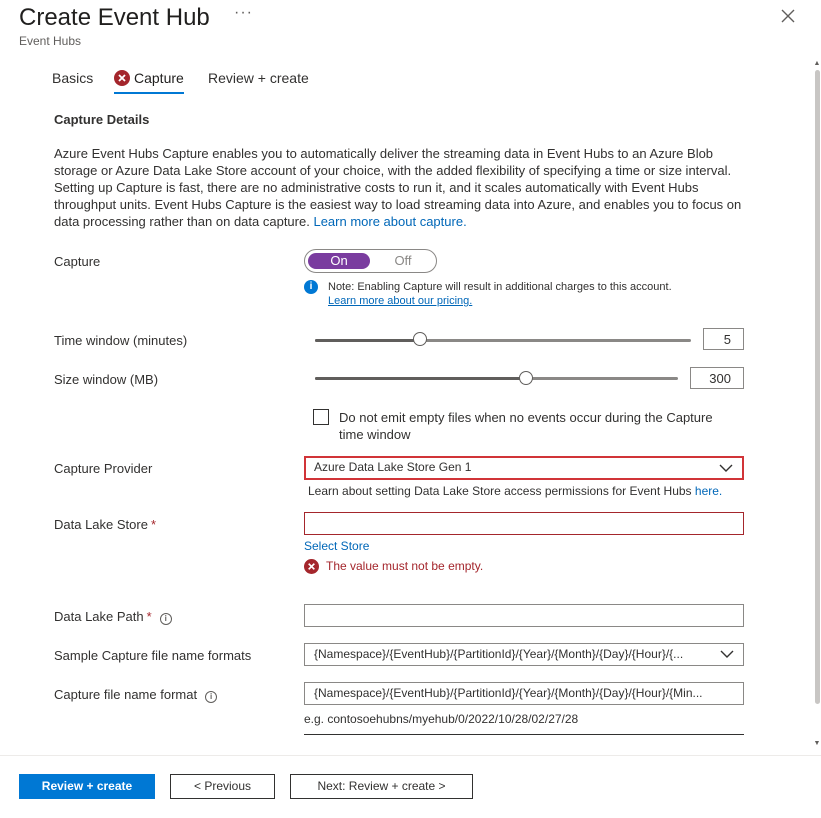  I want to click on page-title: Create Event Hub, so click(114, 17).